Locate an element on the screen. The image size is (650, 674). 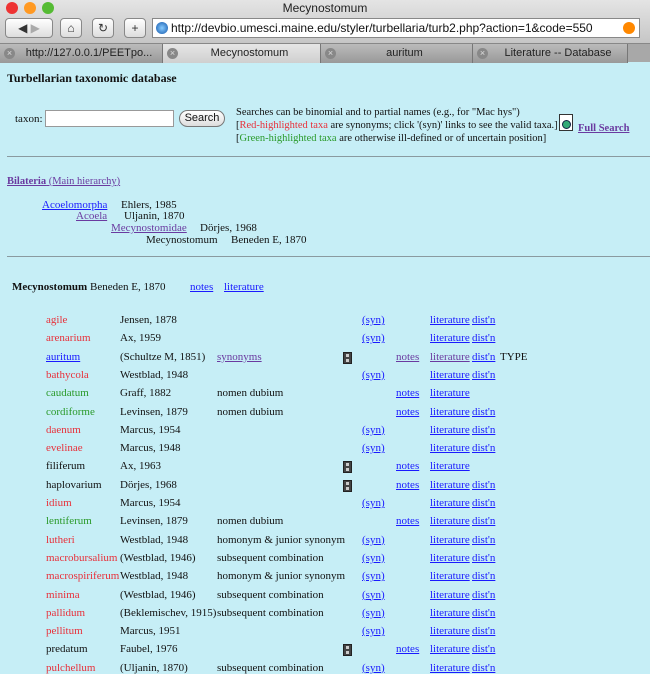
full-search-icon is located at coordinates (566, 122).